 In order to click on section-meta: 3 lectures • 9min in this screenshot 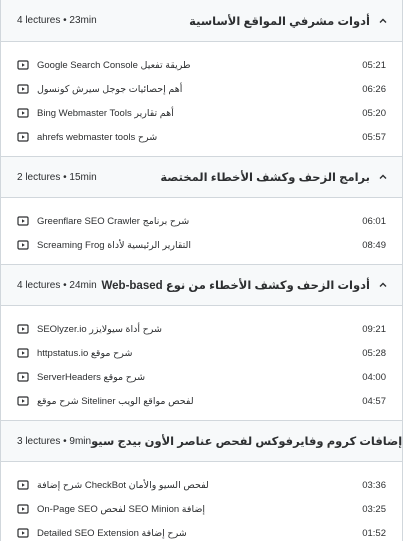, I will do `click(54, 441)`.